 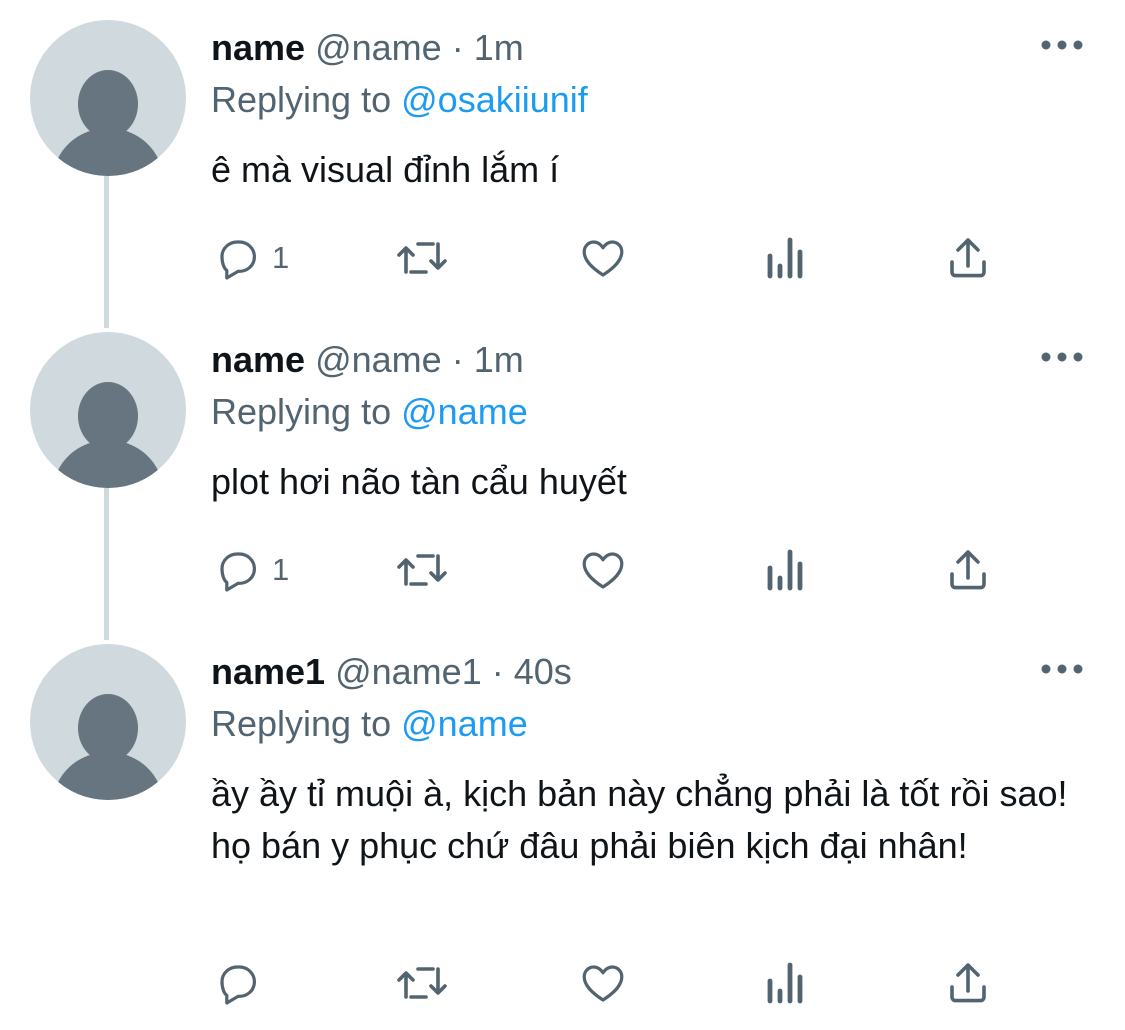 I want to click on action-bar, so click(x=562, y=983).